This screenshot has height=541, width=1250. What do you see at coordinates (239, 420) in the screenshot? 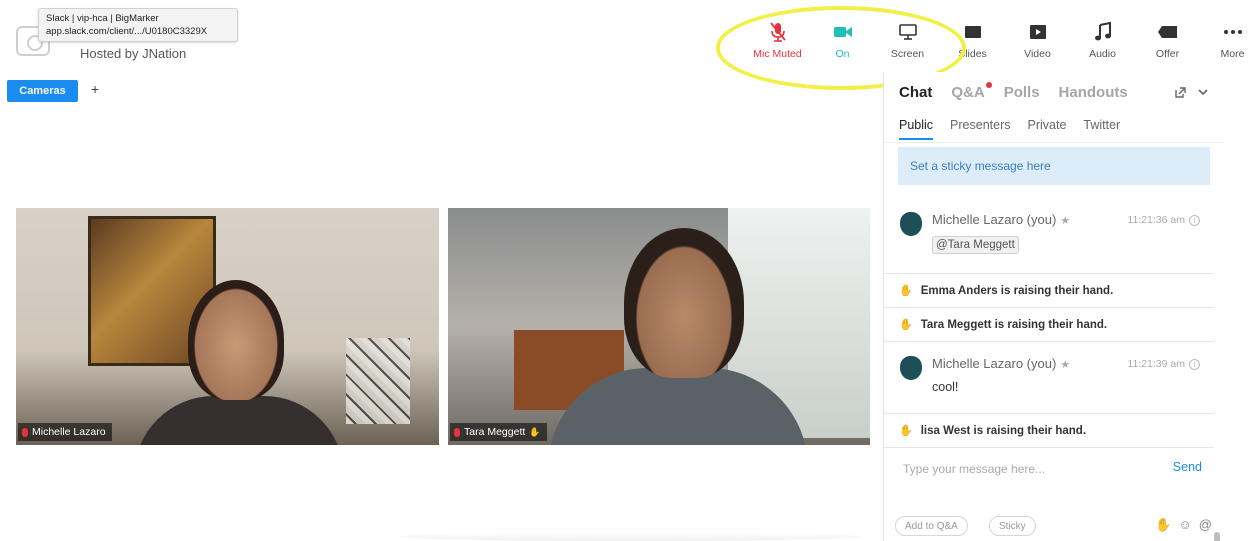
I see `participant-body` at bounding box center [239, 420].